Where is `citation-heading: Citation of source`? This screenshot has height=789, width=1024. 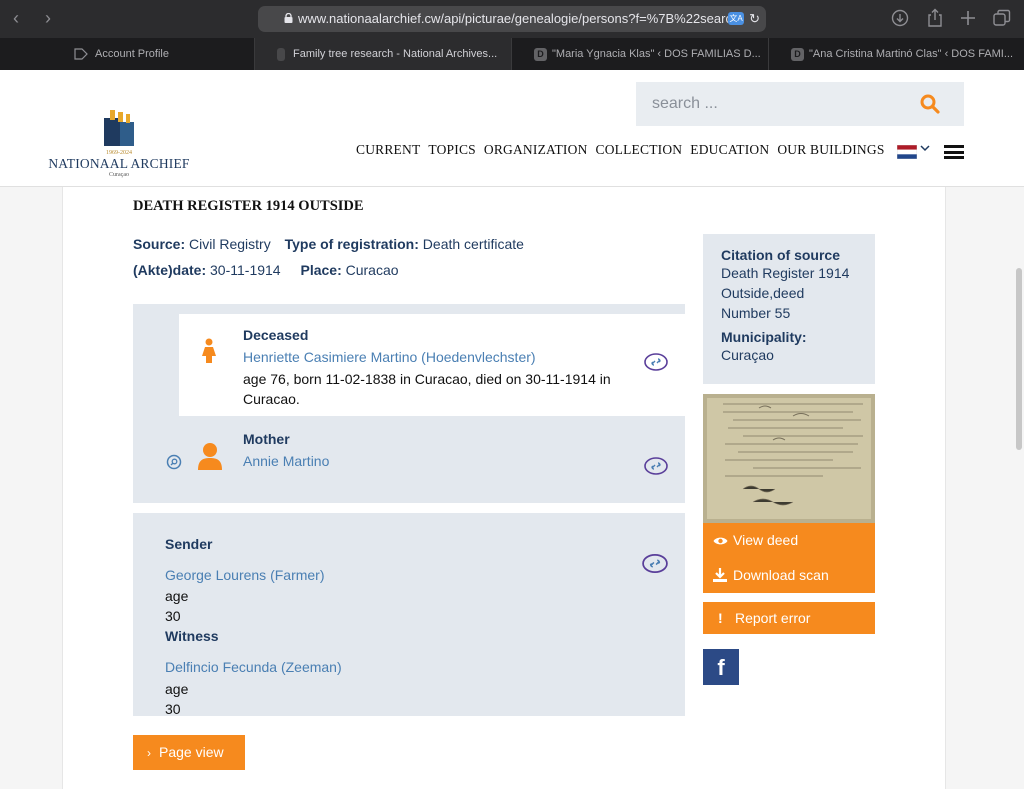
citation-heading: Citation of source is located at coordinates (781, 255).